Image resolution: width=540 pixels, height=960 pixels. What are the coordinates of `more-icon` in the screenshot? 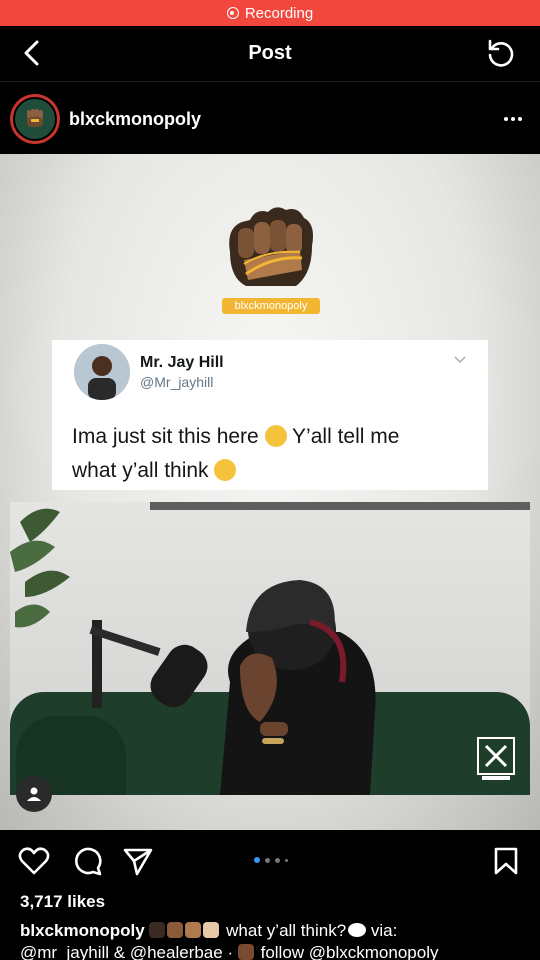 It's located at (513, 119).